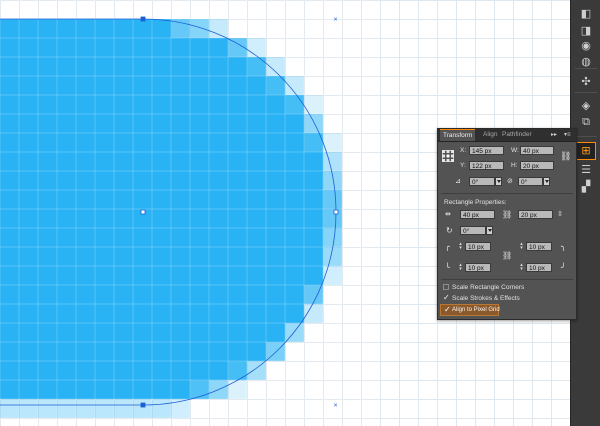 This screenshot has height=426, width=600. Describe the element at coordinates (546, 181) in the screenshot. I see `shear-dropdown` at that location.